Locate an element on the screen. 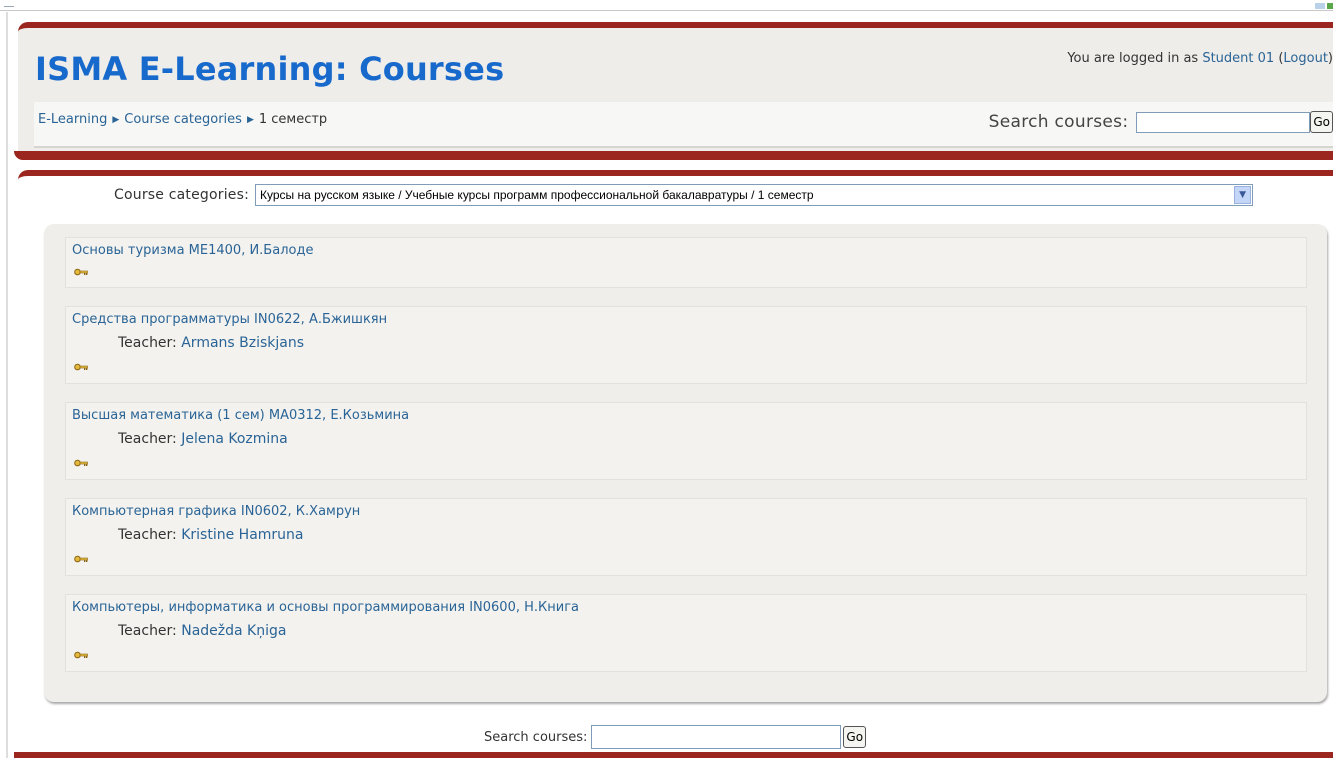 The width and height of the screenshot is (1333, 758). course-teacher: Teacher: Kristine Hamruna is located at coordinates (211, 535).